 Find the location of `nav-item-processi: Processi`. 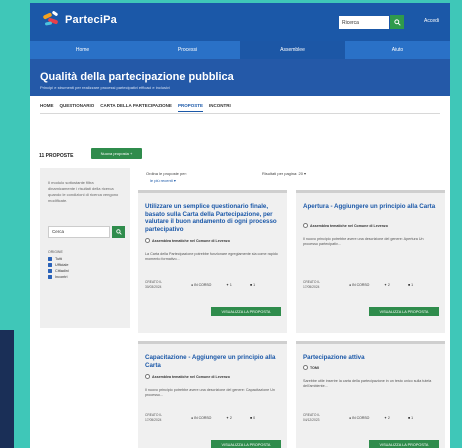

nav-item-processi: Processi is located at coordinates (187, 50).